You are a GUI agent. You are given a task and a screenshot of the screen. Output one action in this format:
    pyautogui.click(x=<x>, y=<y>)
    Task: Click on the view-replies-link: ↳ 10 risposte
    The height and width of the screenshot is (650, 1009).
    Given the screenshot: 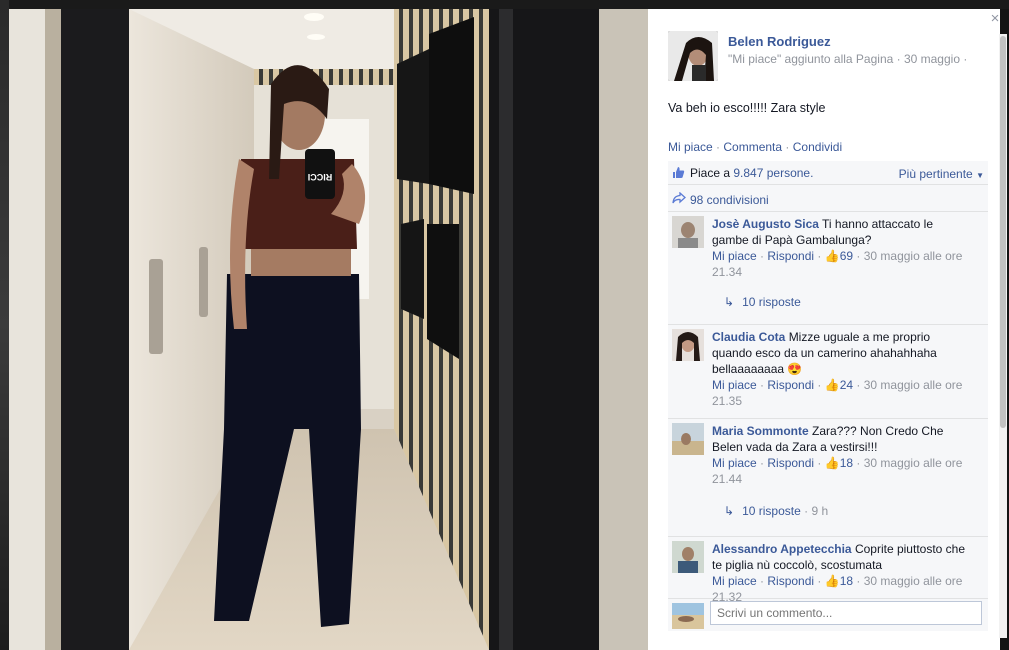 What is the action you would take?
    pyautogui.click(x=762, y=302)
    